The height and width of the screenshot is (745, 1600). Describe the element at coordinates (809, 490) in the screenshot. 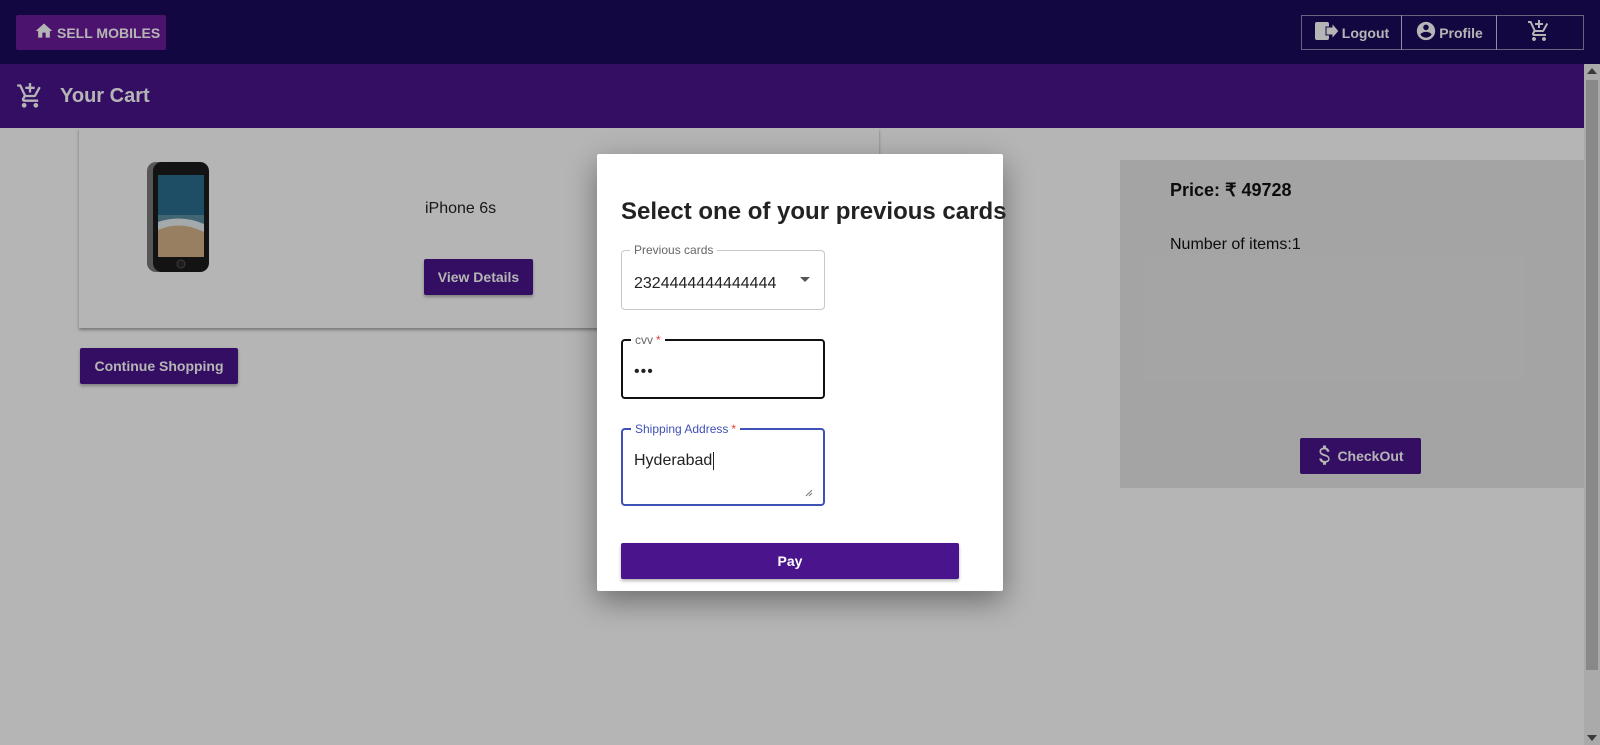

I see `resize-handle-icon` at that location.